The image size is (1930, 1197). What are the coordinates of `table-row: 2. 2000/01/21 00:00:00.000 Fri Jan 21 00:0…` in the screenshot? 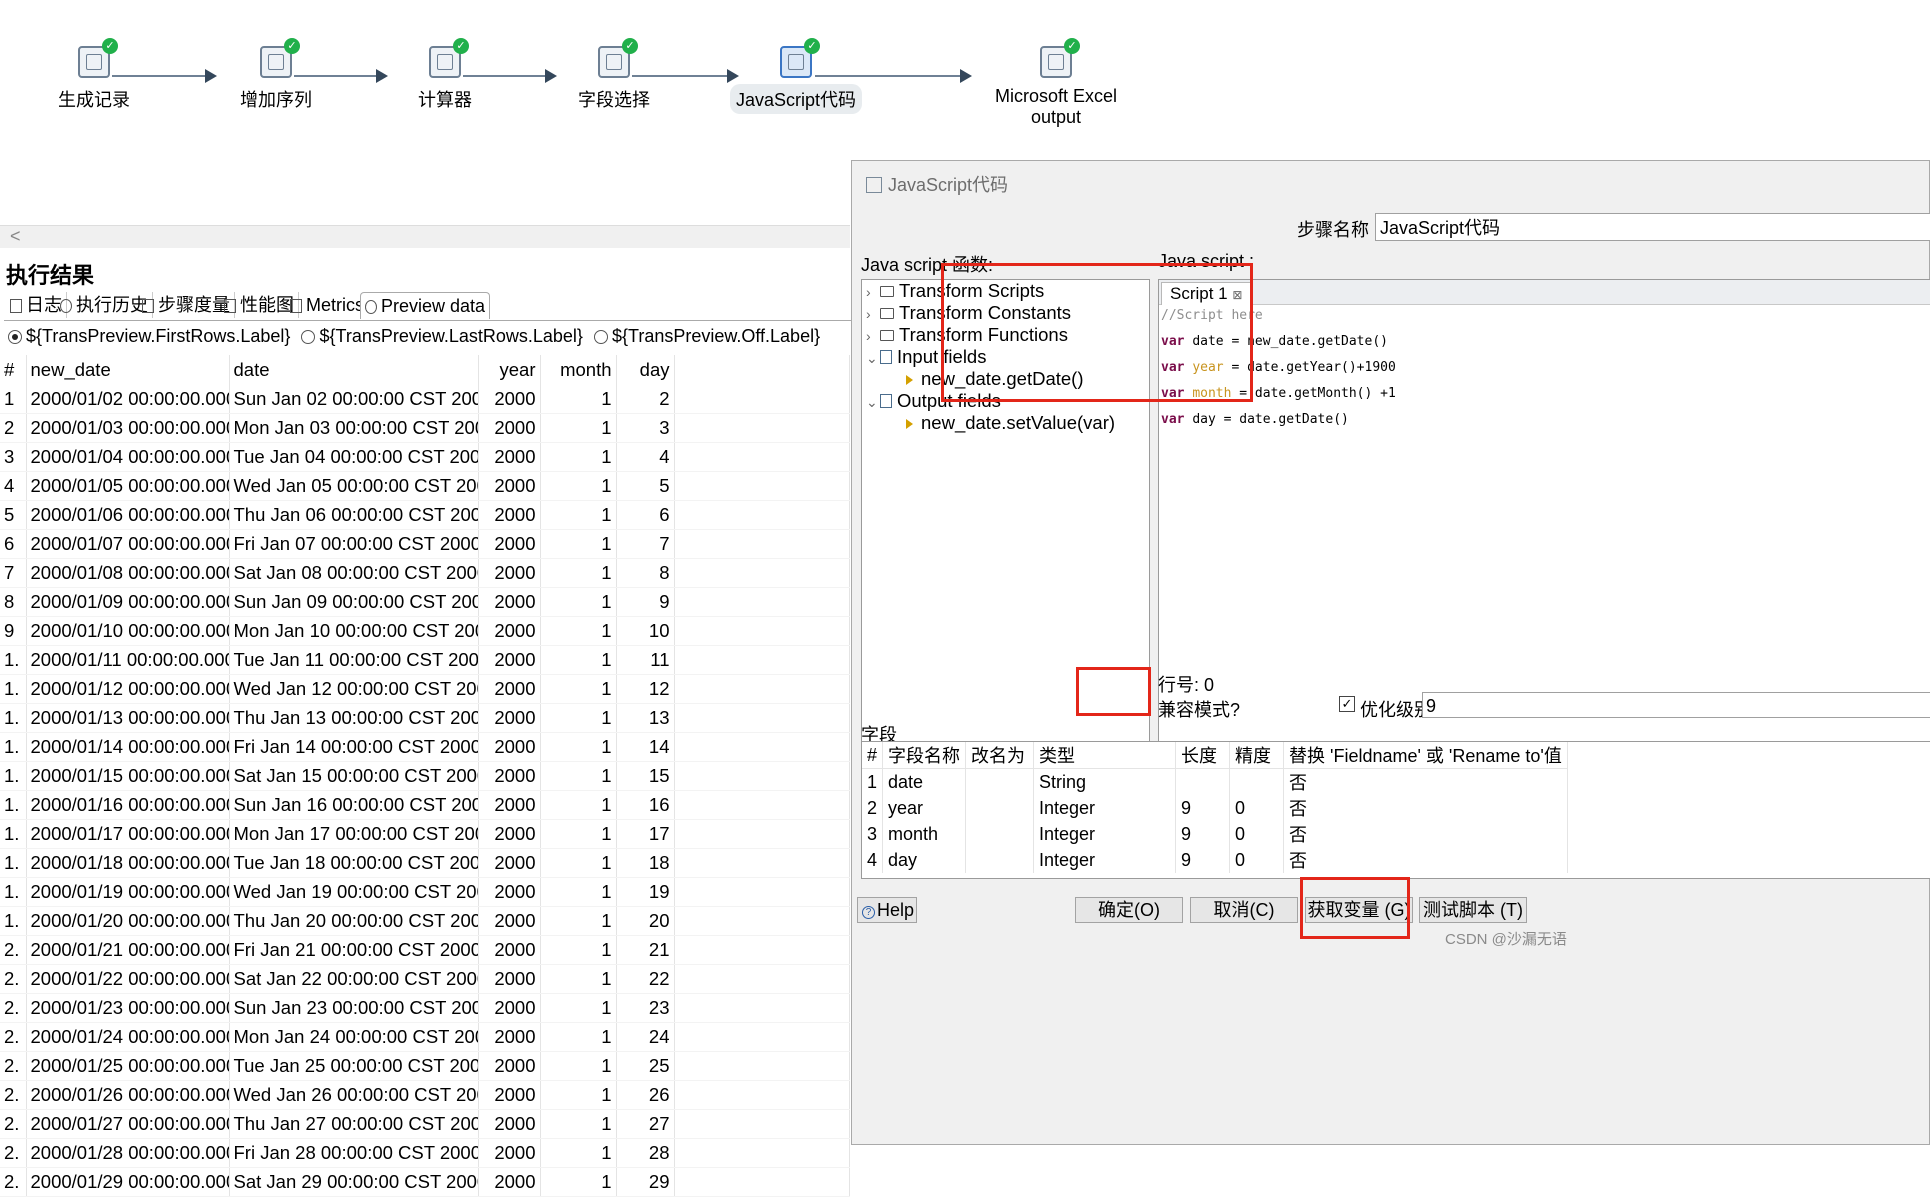 It's located at (425, 950).